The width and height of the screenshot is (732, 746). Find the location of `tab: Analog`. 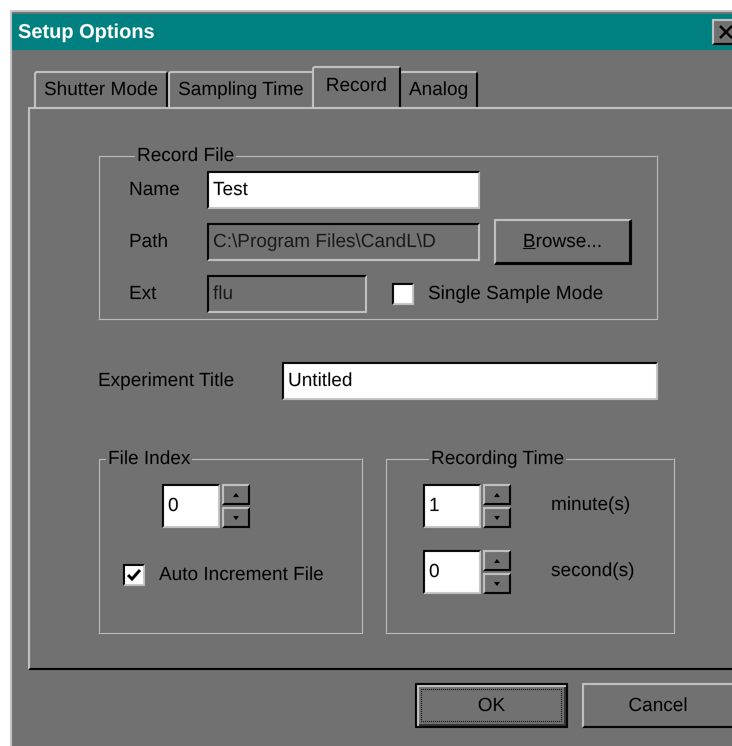

tab: Analog is located at coordinates (438, 89).